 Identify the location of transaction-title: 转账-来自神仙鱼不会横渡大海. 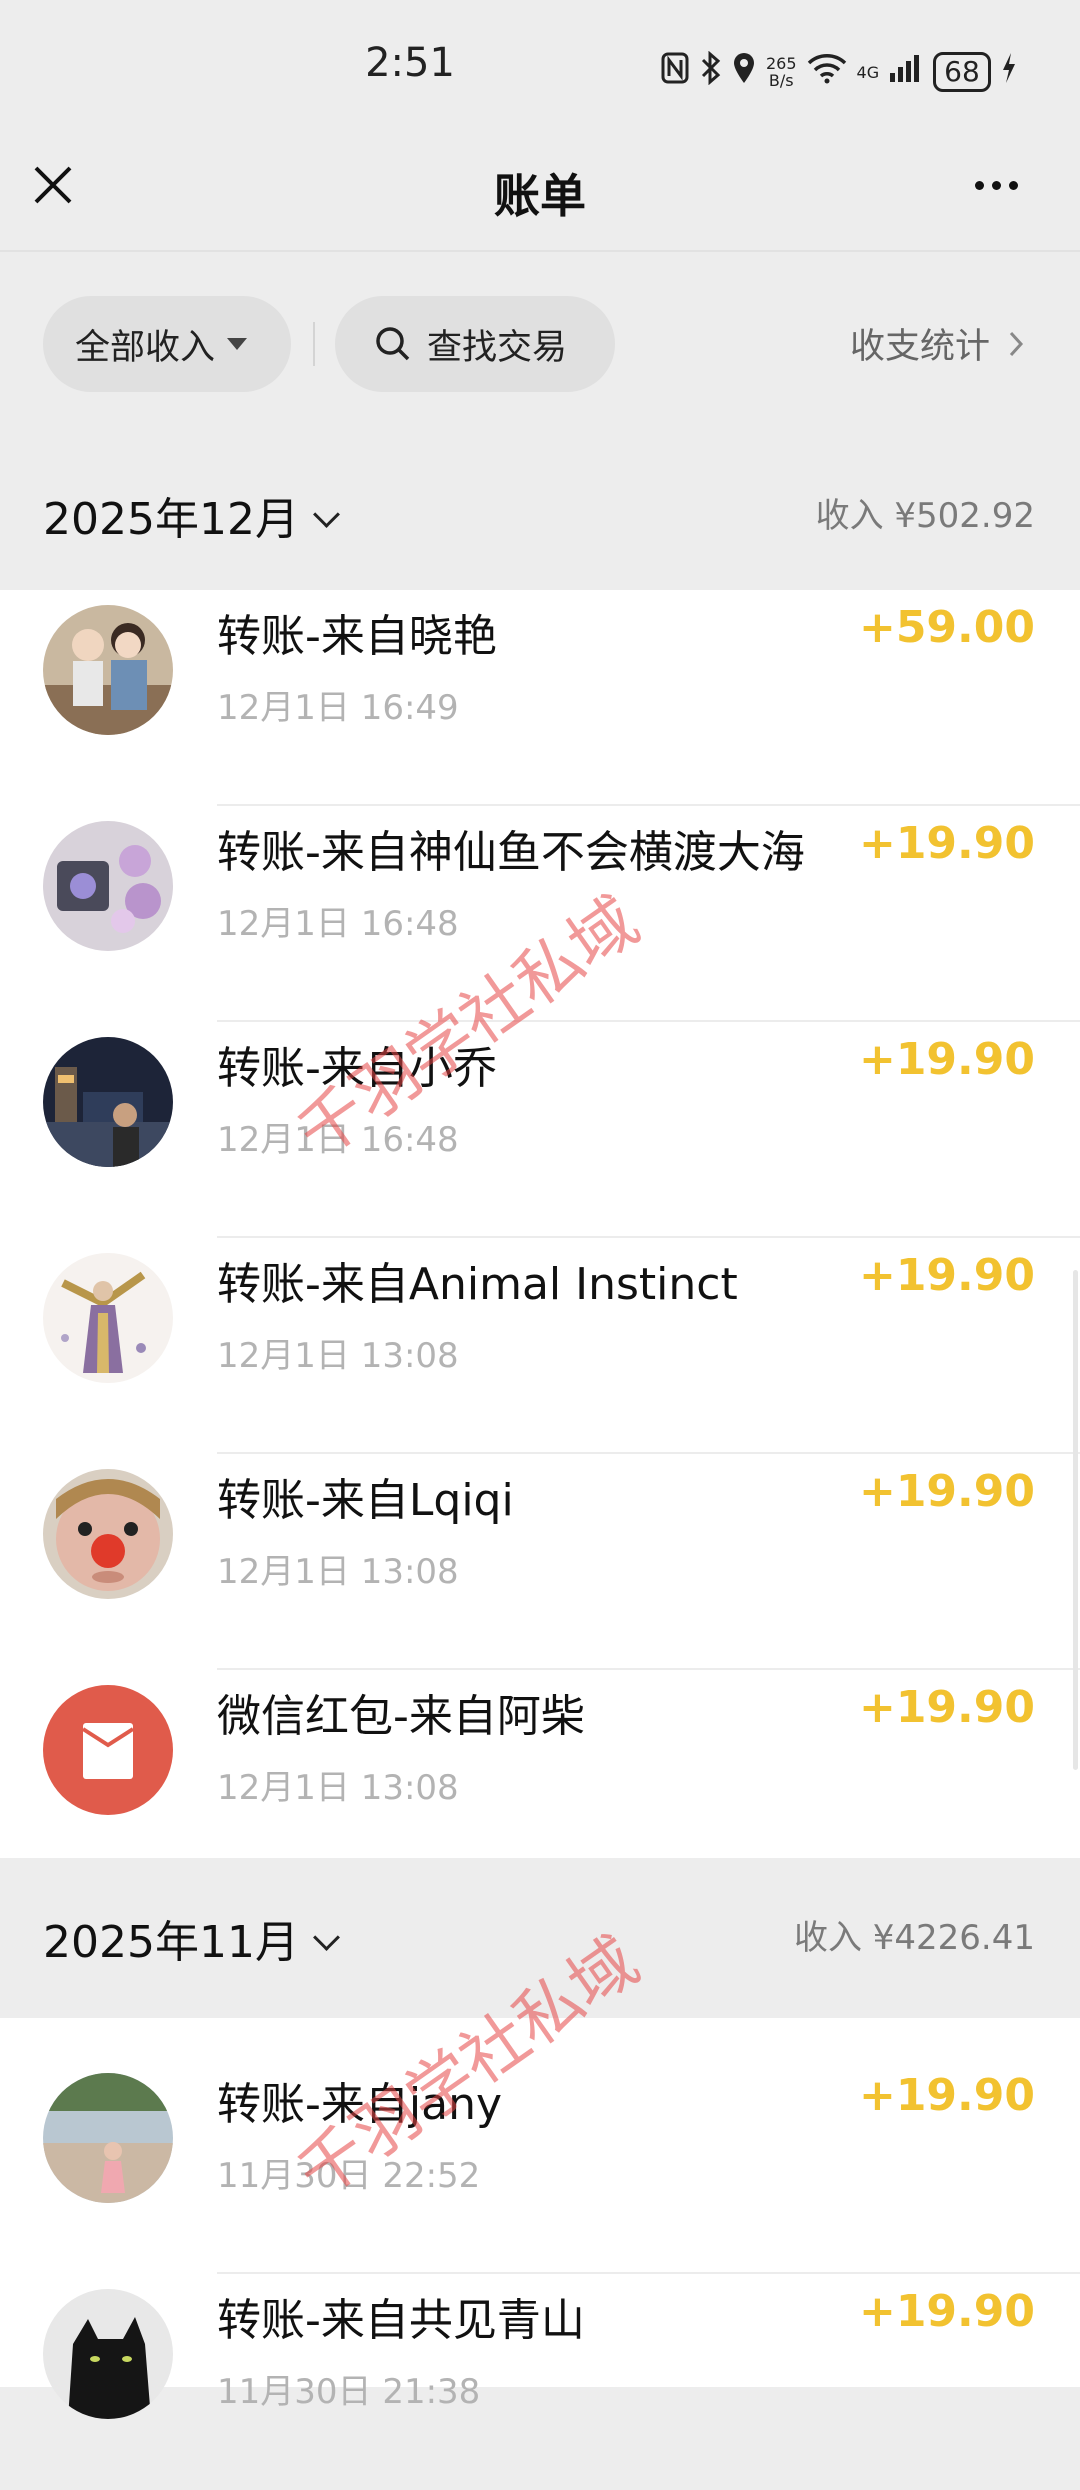
(511, 852).